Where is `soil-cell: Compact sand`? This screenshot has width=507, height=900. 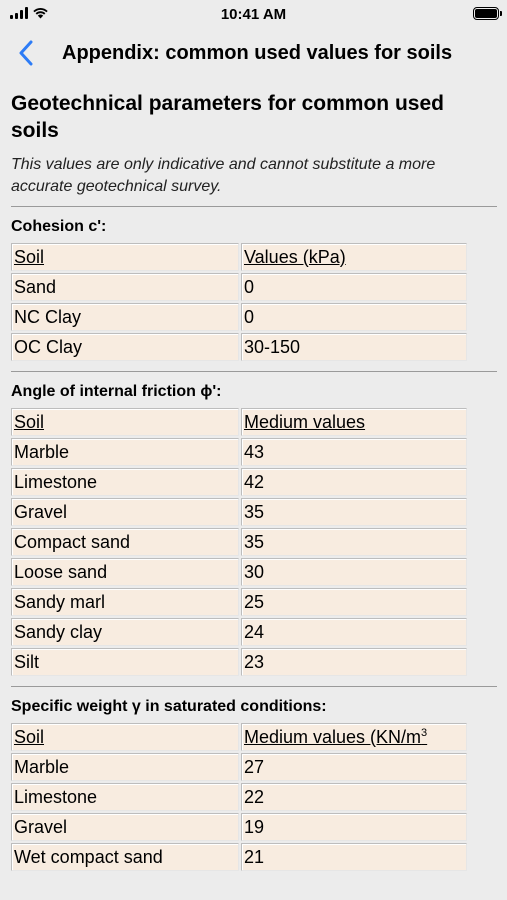 soil-cell: Compact sand is located at coordinates (125, 542).